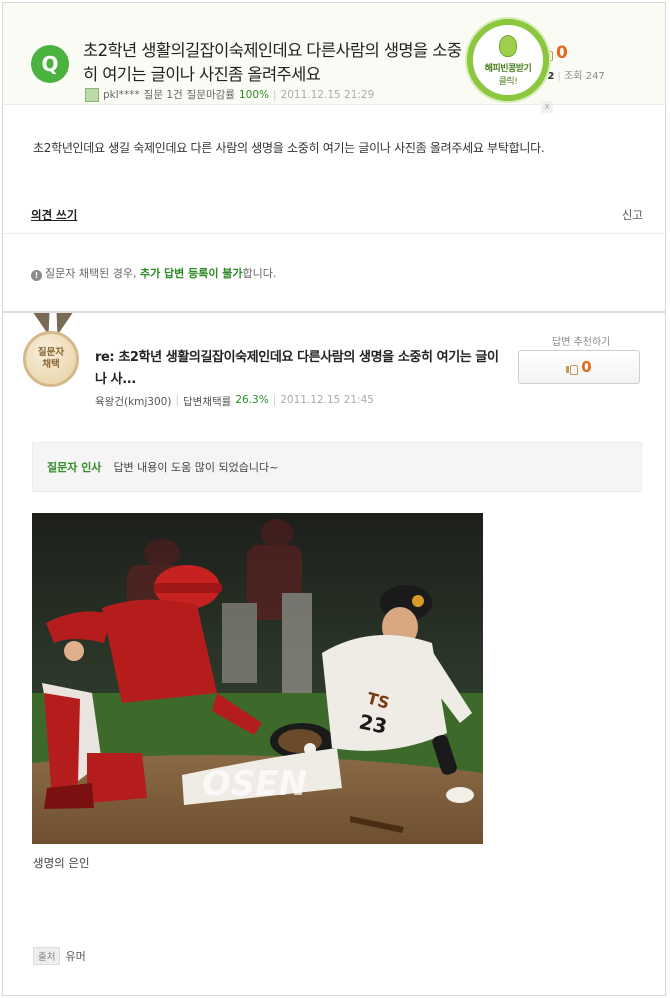 The height and width of the screenshot is (998, 670). I want to click on notice-suffix: 합니다., so click(259, 273).